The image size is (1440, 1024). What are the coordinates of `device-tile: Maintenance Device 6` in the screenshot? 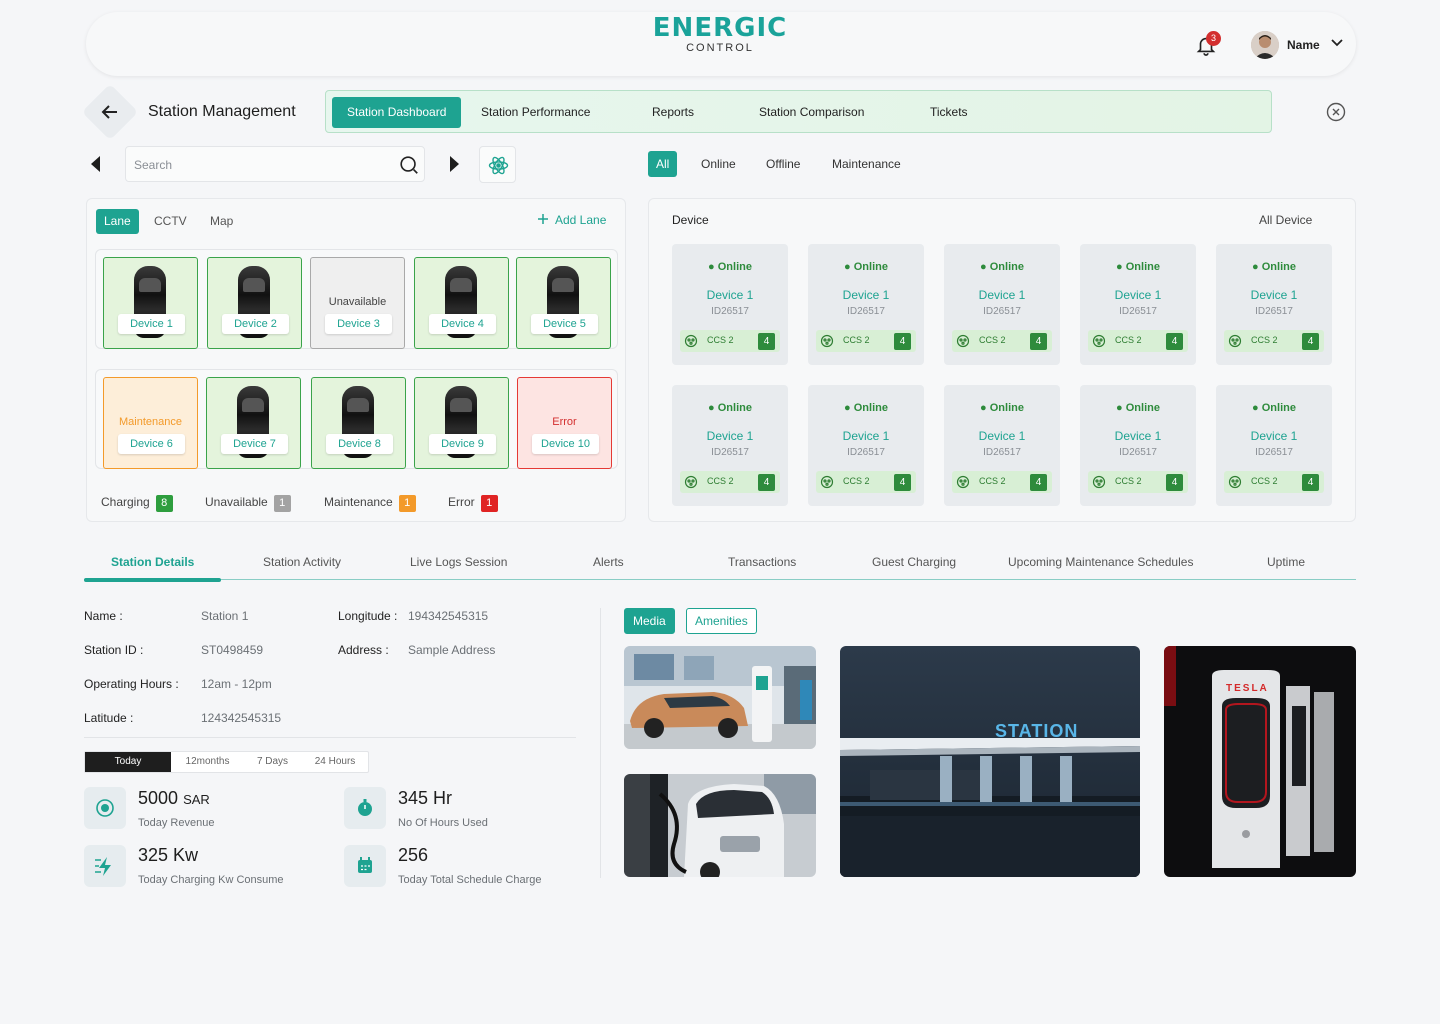 It's located at (150, 423).